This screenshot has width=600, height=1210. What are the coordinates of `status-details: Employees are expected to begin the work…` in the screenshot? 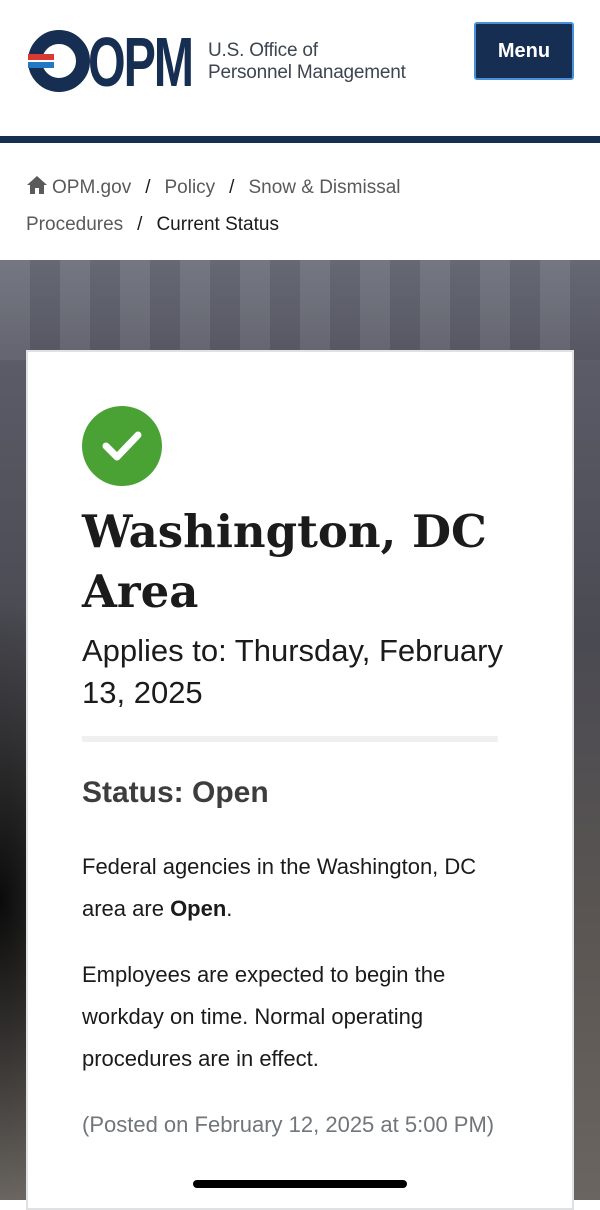 It's located at (264, 1016).